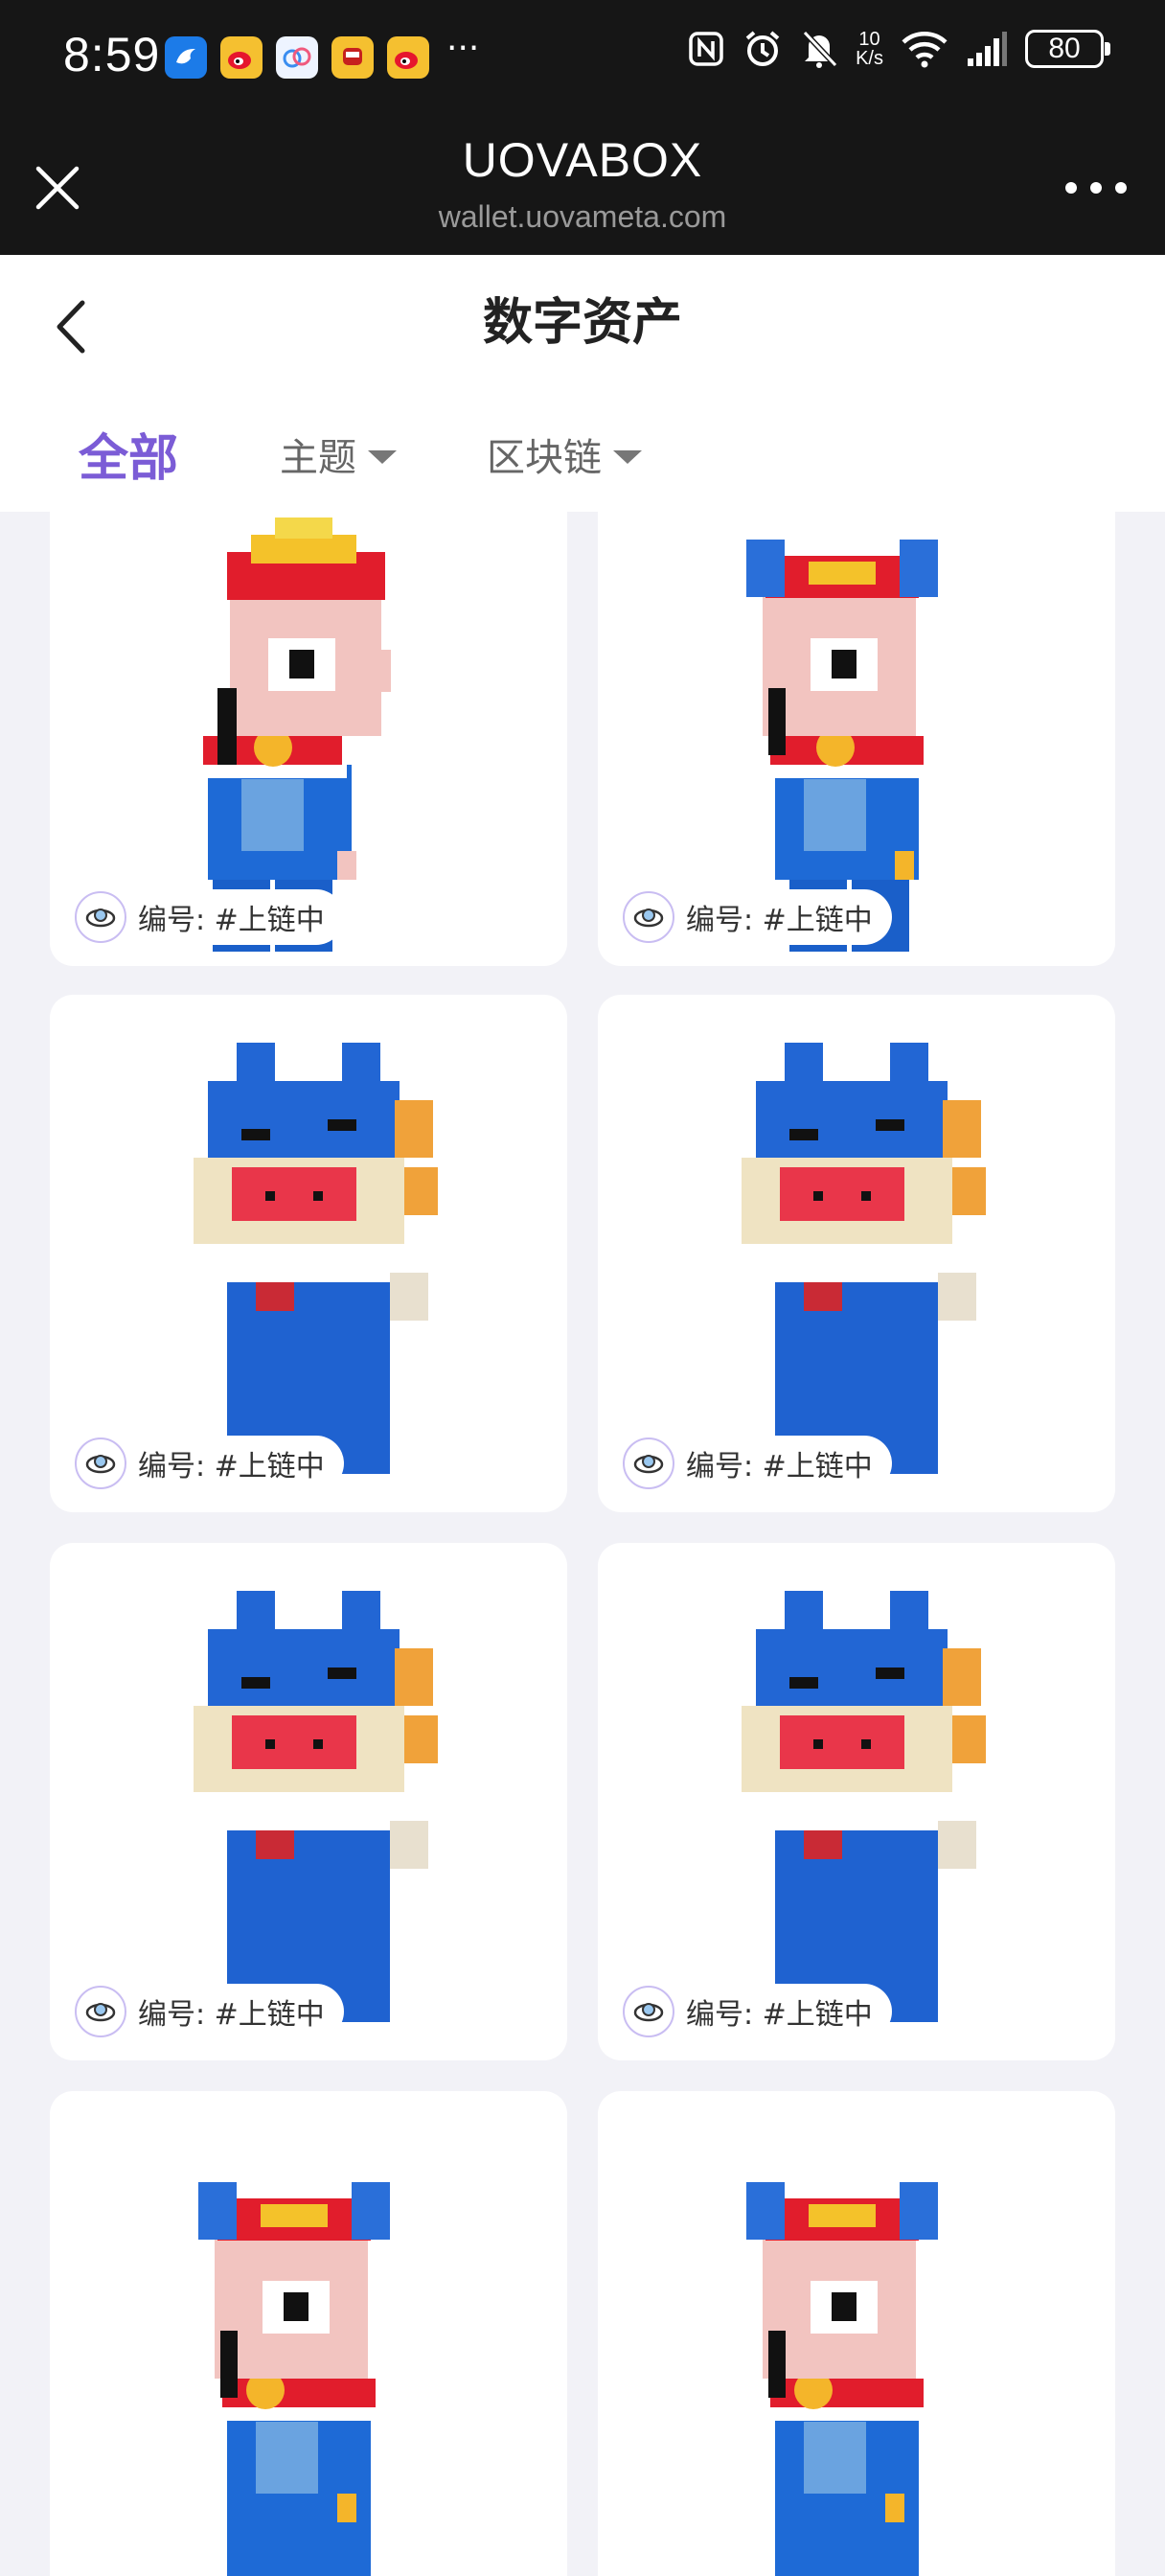 This screenshot has width=1165, height=2576. I want to click on app-icon-bird, so click(186, 57).